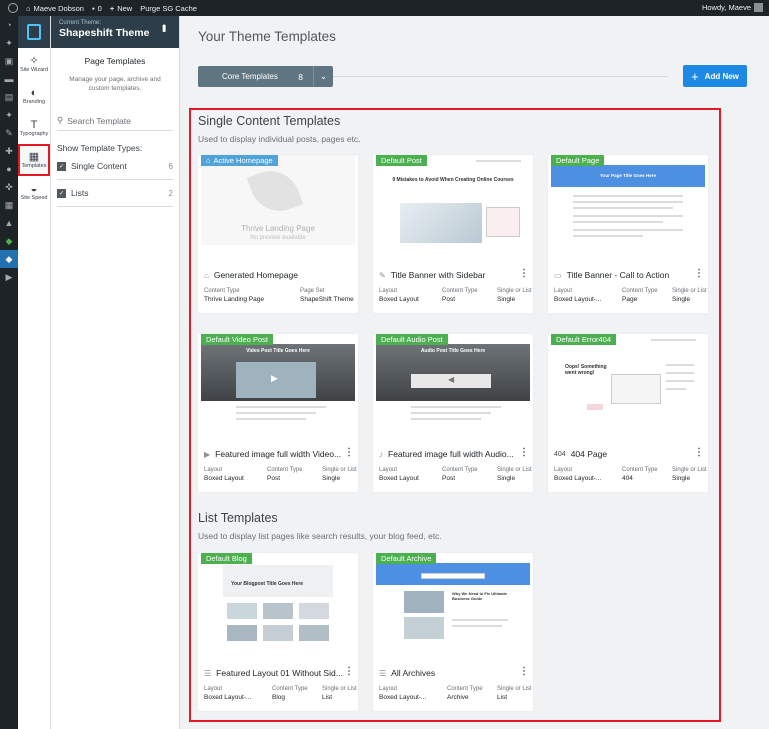 Image resolution: width=769 pixels, height=729 pixels. What do you see at coordinates (715, 76) in the screenshot?
I see `add-new-button: + Add New` at bounding box center [715, 76].